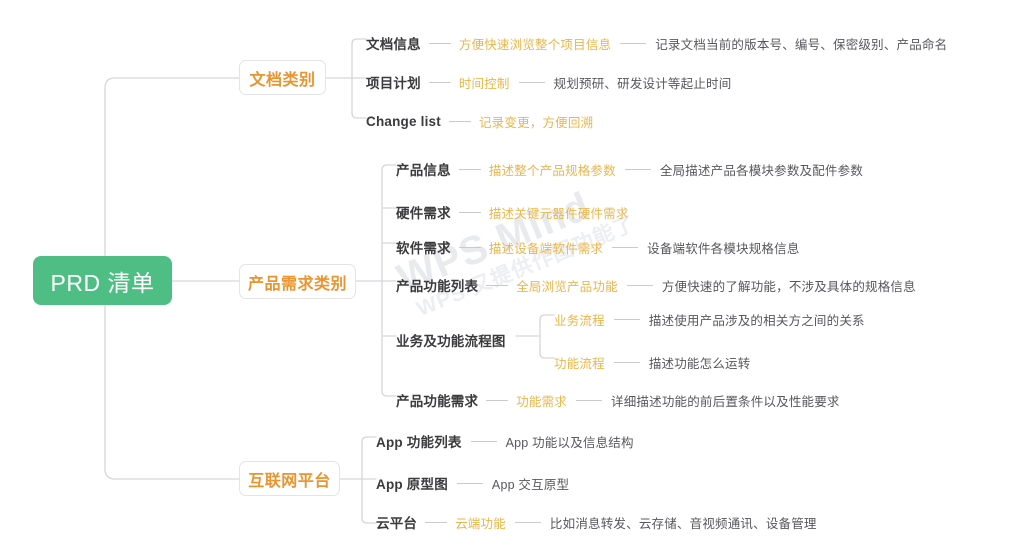 The image size is (1024, 559). I want to click on mindmap-row: 产品功能需求 功能需求 详细描述功能的前后置条件以及性能要求, so click(618, 400).